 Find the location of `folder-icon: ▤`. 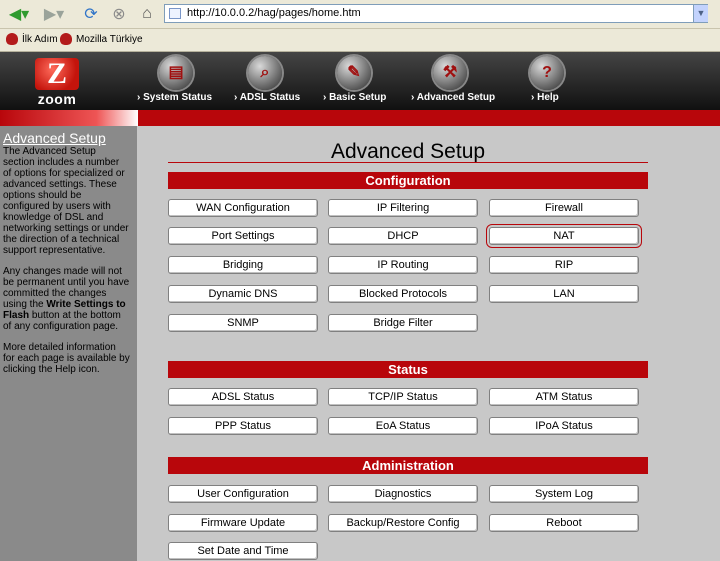

folder-icon: ▤ is located at coordinates (176, 73).